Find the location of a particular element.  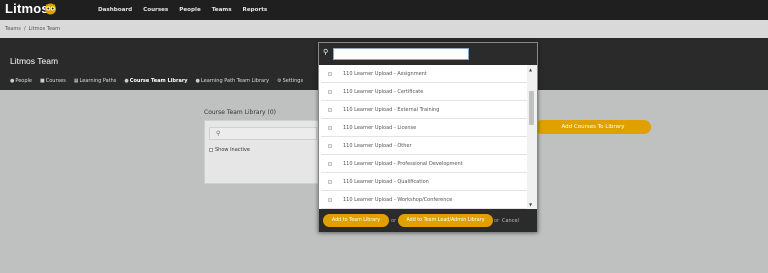

list-scrollbar: ▲ ▼ is located at coordinates (532, 137).